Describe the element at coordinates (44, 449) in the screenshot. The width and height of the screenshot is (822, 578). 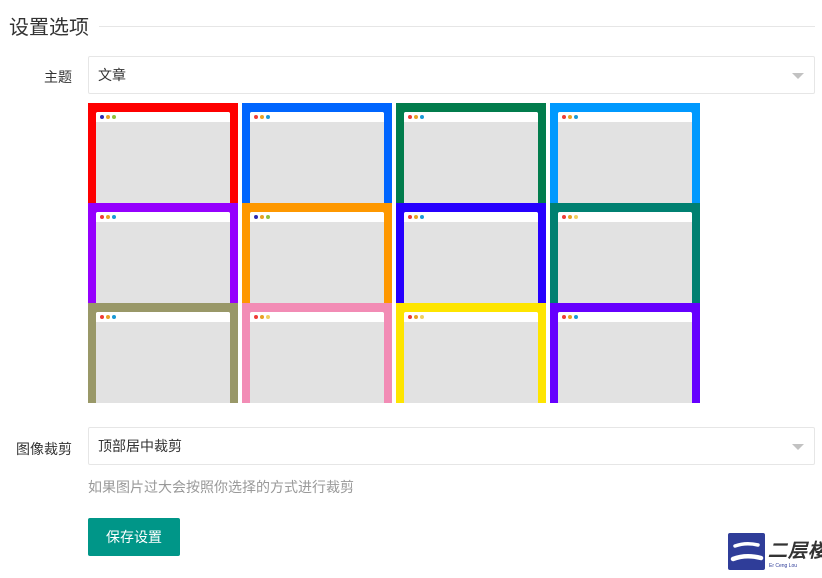
I see `crop-label: 图像裁剪` at that location.